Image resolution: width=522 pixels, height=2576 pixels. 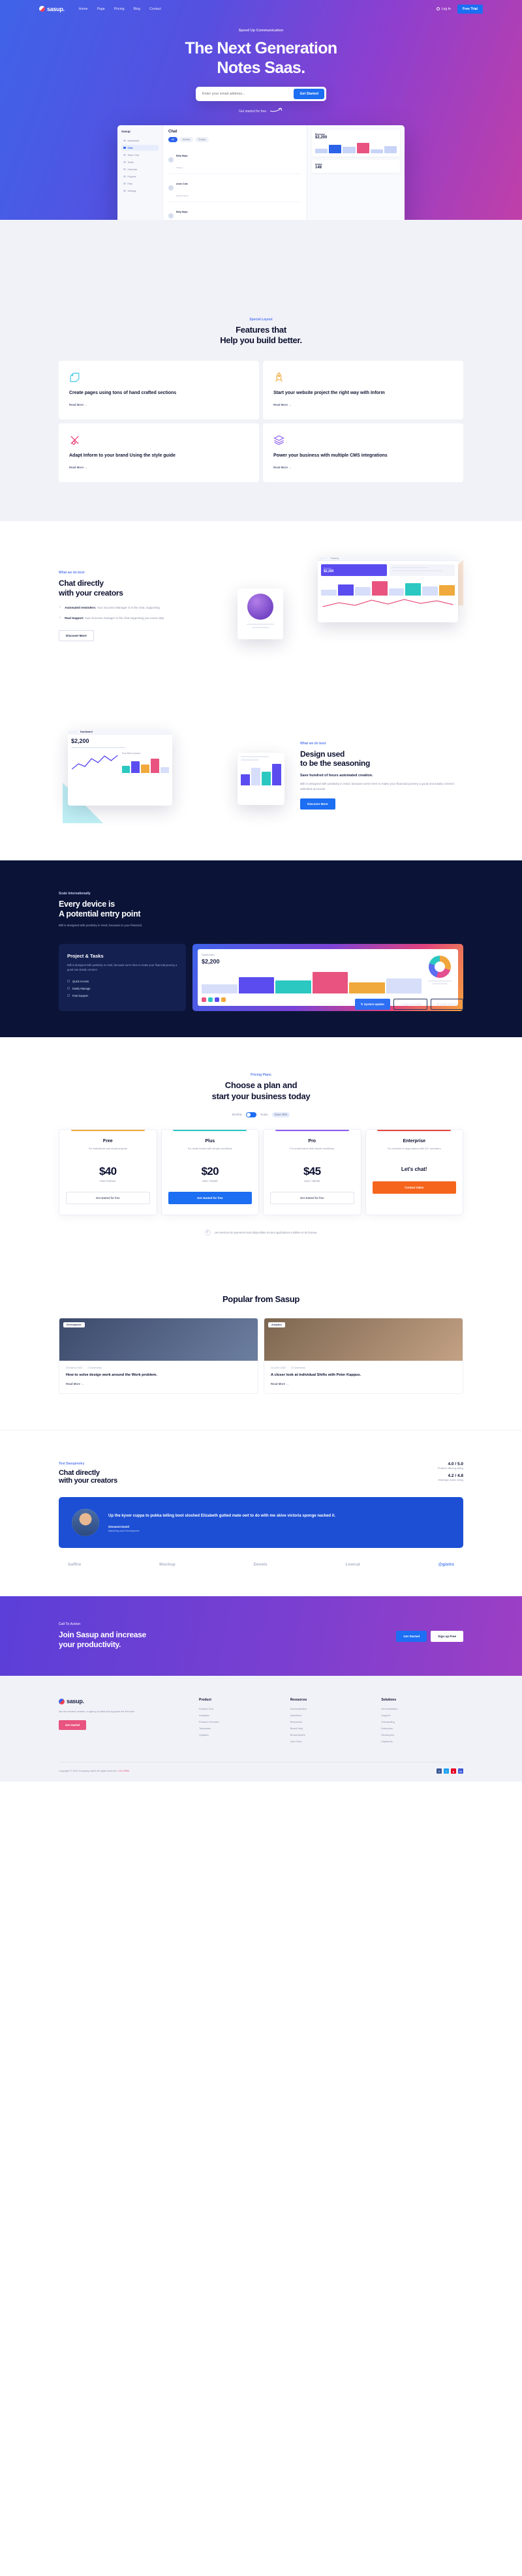 What do you see at coordinates (137, 9) in the screenshot?
I see `nav-item-blog: Blog` at bounding box center [137, 9].